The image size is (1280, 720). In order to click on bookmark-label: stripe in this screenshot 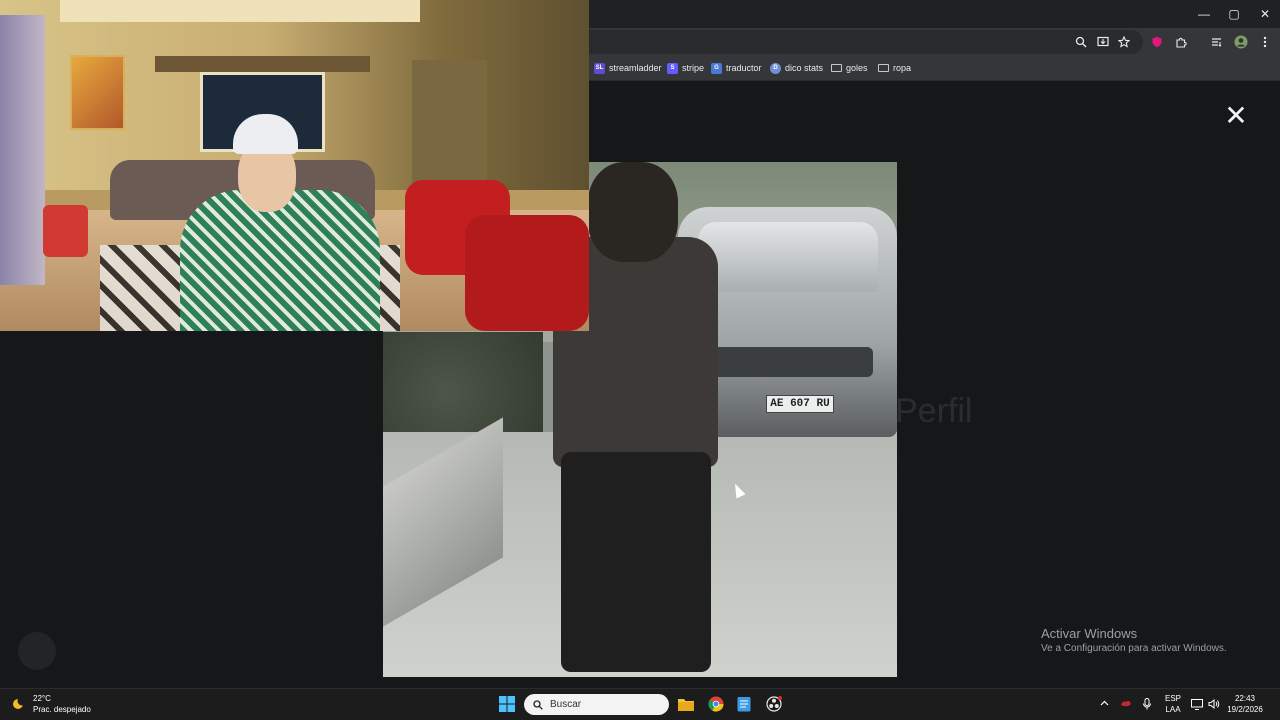, I will do `click(693, 68)`.